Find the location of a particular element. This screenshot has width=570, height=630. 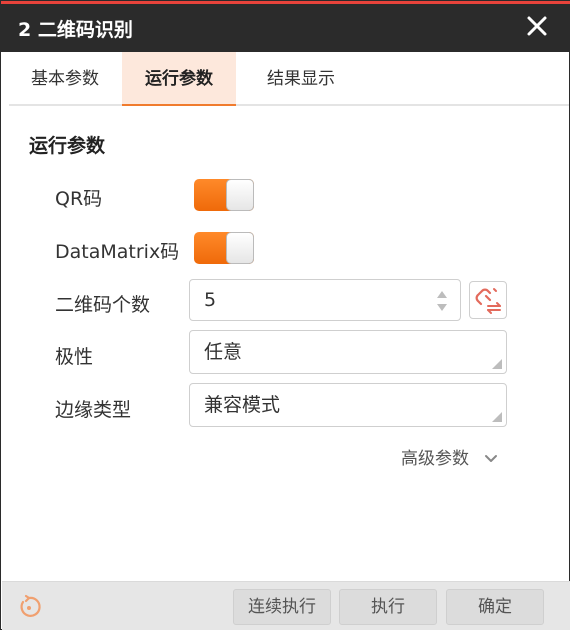

tab-label: 基本参数 is located at coordinates (65, 79).